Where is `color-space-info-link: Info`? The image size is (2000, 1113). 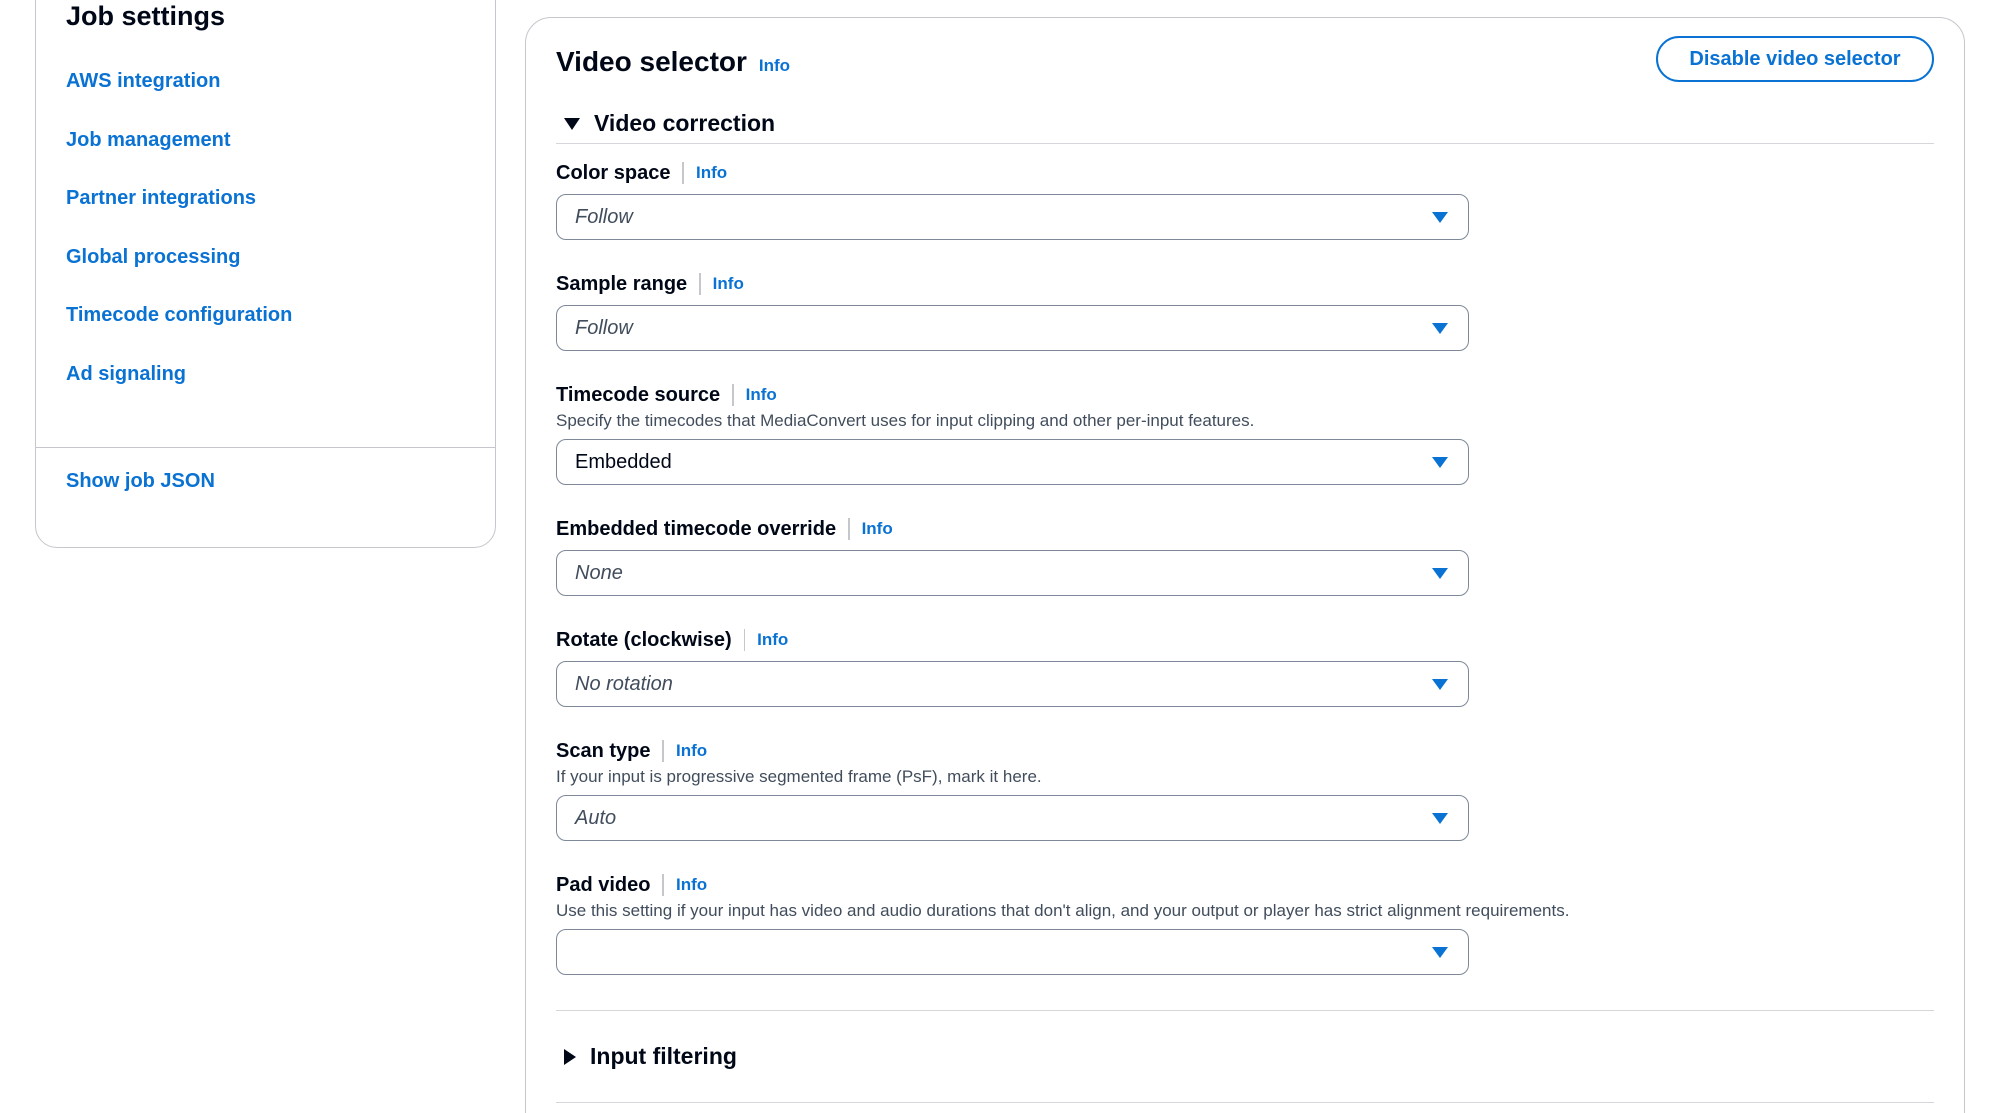
color-space-info-link: Info is located at coordinates (711, 173).